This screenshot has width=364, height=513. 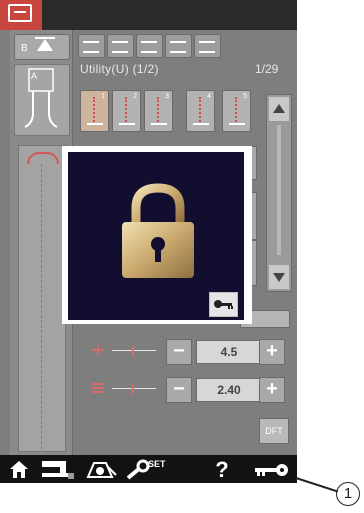 I want to click on length-value: 2.40, so click(x=229, y=390).